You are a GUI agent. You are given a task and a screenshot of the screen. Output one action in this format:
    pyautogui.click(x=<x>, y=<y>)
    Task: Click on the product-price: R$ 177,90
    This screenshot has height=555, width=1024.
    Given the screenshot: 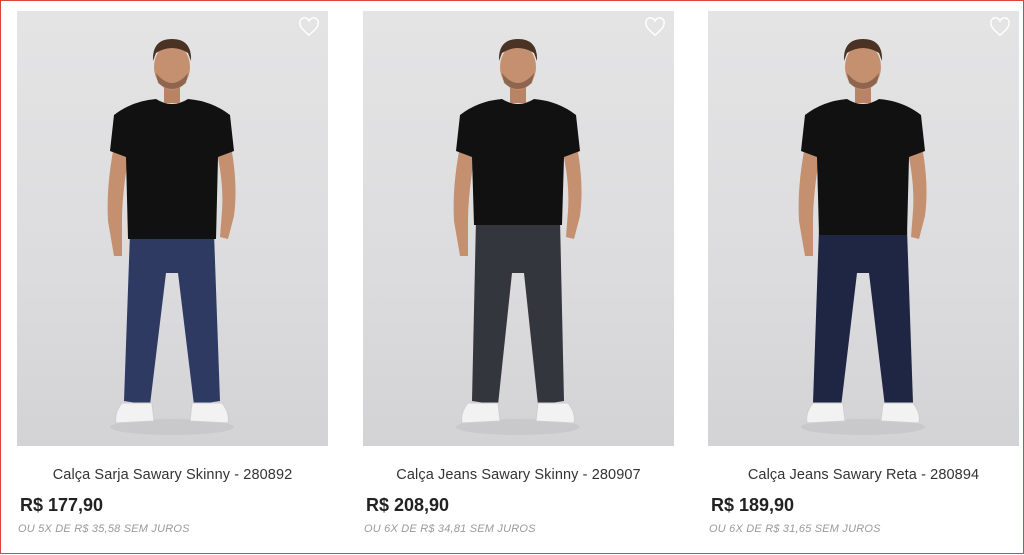 What is the action you would take?
    pyautogui.click(x=62, y=505)
    